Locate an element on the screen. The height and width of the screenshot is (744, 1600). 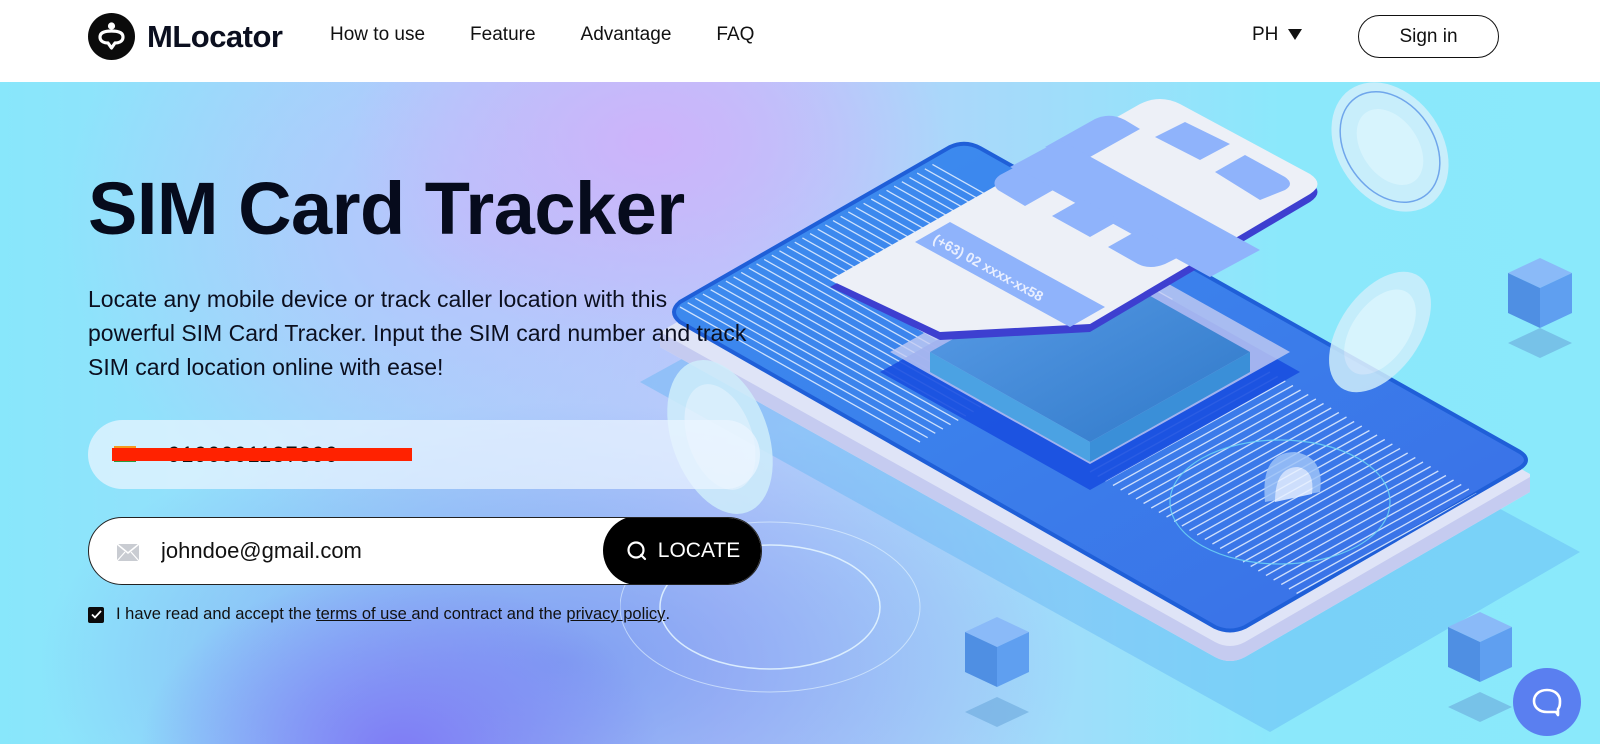
consent-checkbox is located at coordinates (96, 614).